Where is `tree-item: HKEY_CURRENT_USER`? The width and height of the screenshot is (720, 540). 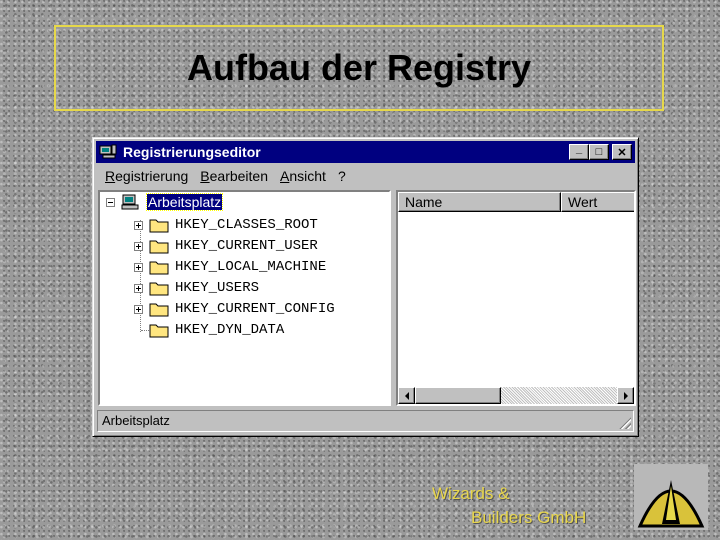 tree-item: HKEY_CURRENT_USER is located at coordinates (226, 246).